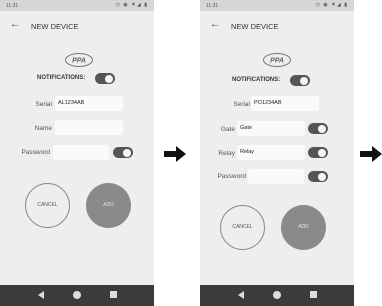 The width and height of the screenshot is (382, 306). I want to click on gate-field: Gate, so click(271, 128).